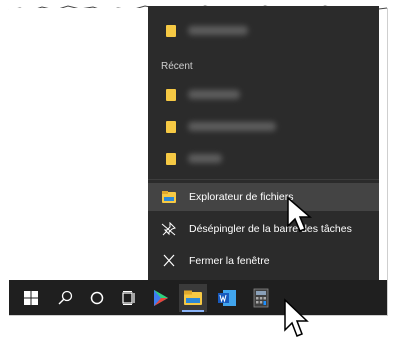 The width and height of the screenshot is (397, 345). I want to click on task-view-icon, so click(128, 298).